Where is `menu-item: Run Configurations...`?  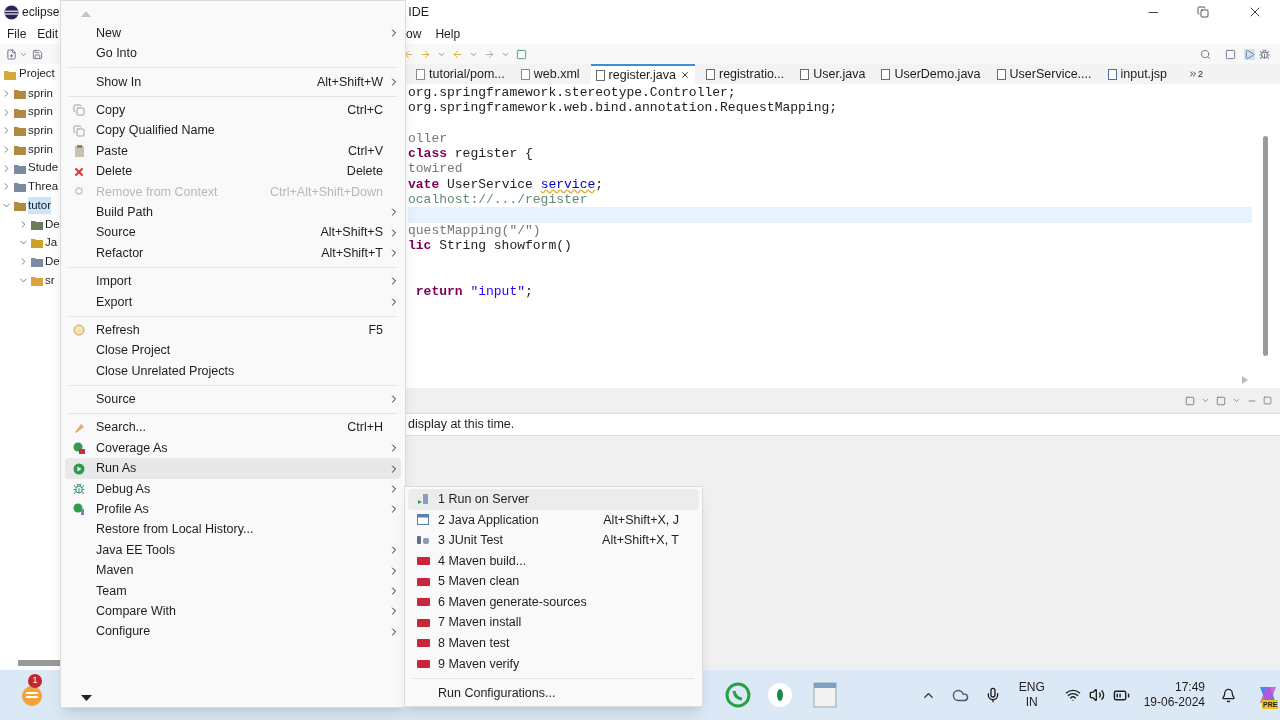
menu-item: Run Configurations... is located at coordinates (553, 693).